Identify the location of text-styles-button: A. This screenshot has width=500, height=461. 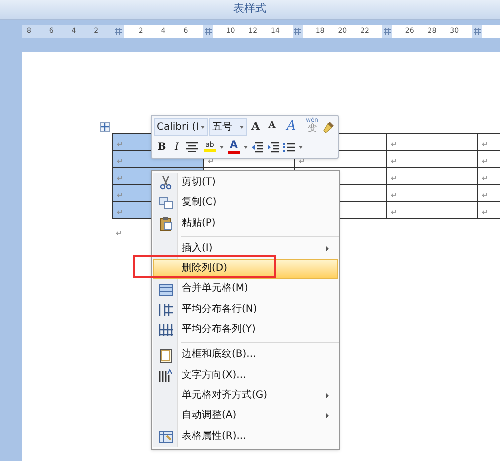
(291, 127).